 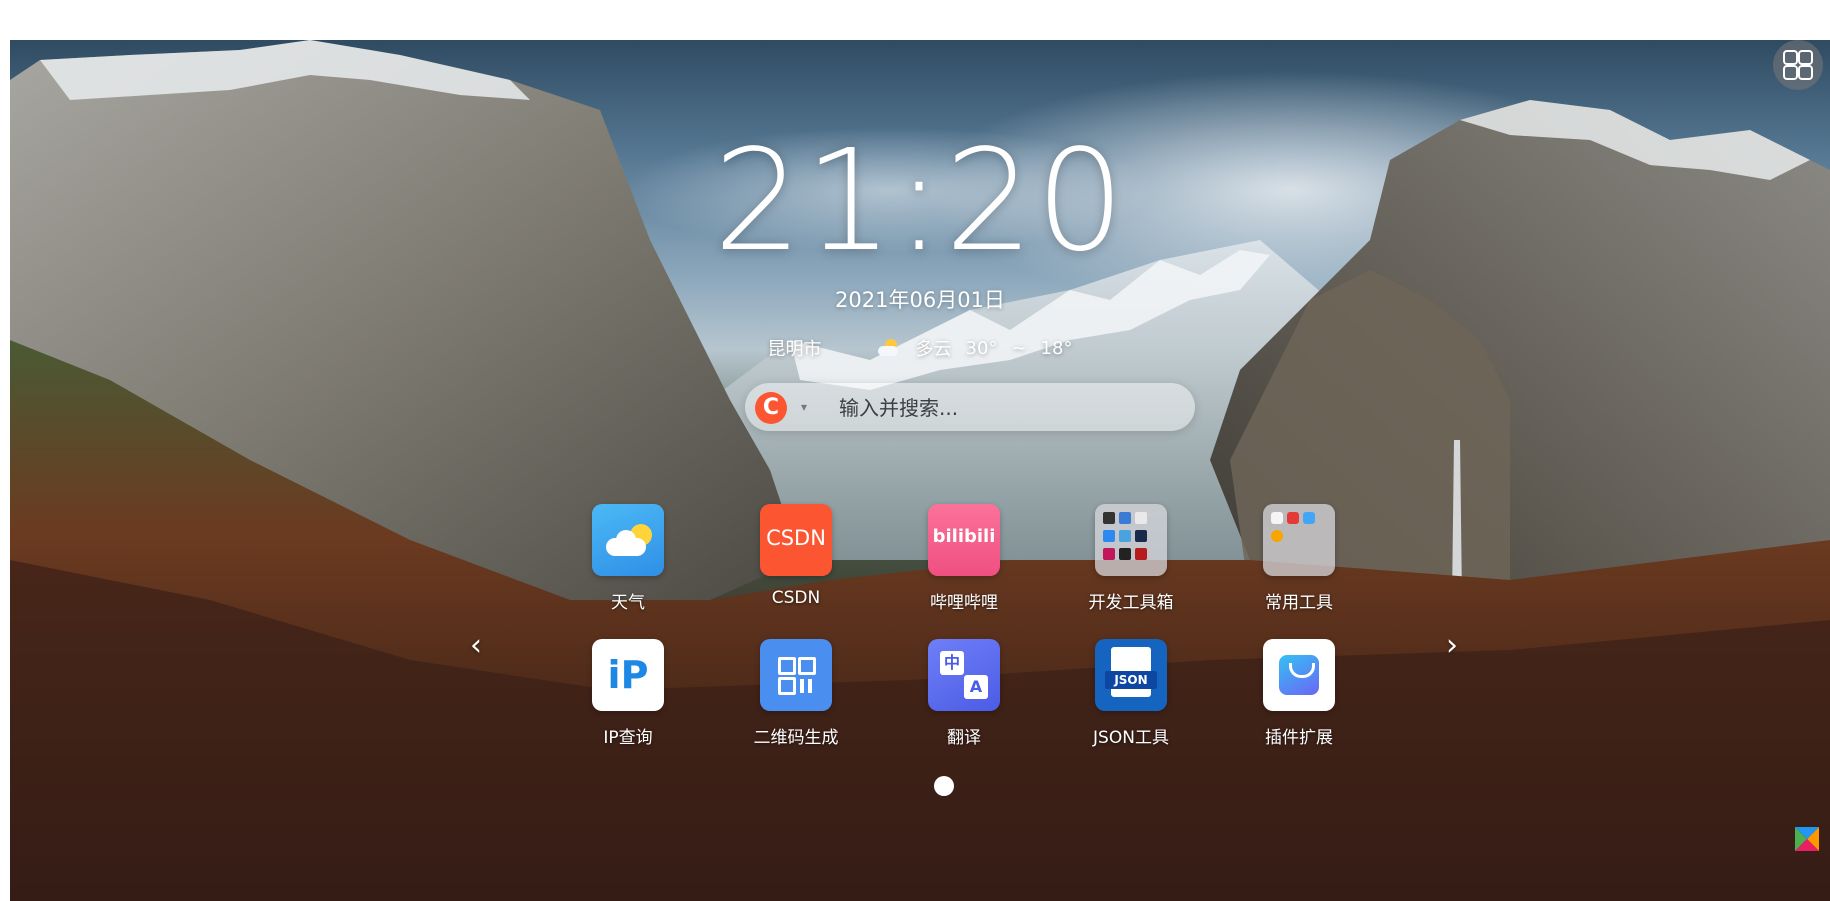 I want to click on extension-shopping-bag-icon, so click(x=1299, y=675).